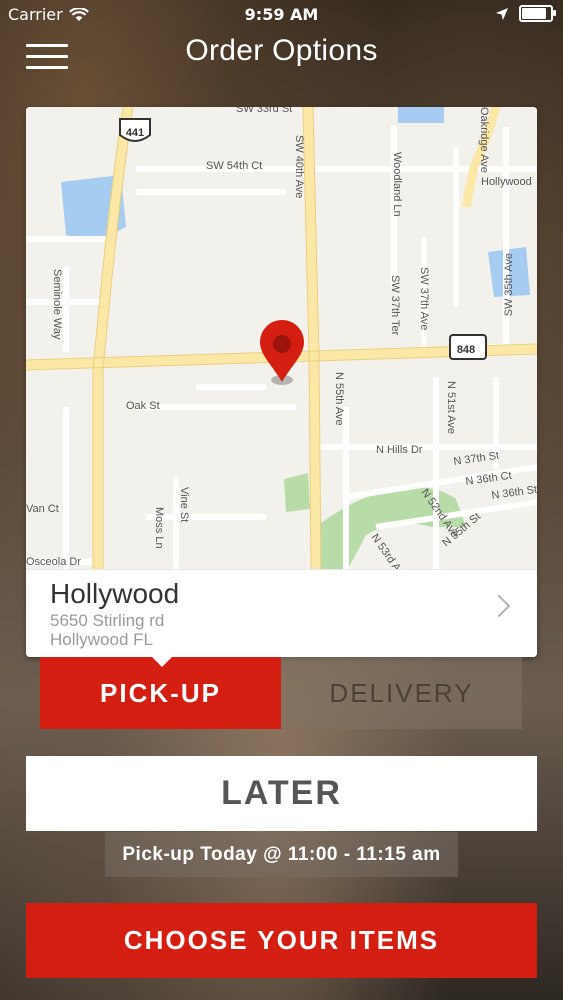 The height and width of the screenshot is (1000, 563). I want to click on delivery-tab: DELIVERY, so click(401, 693).